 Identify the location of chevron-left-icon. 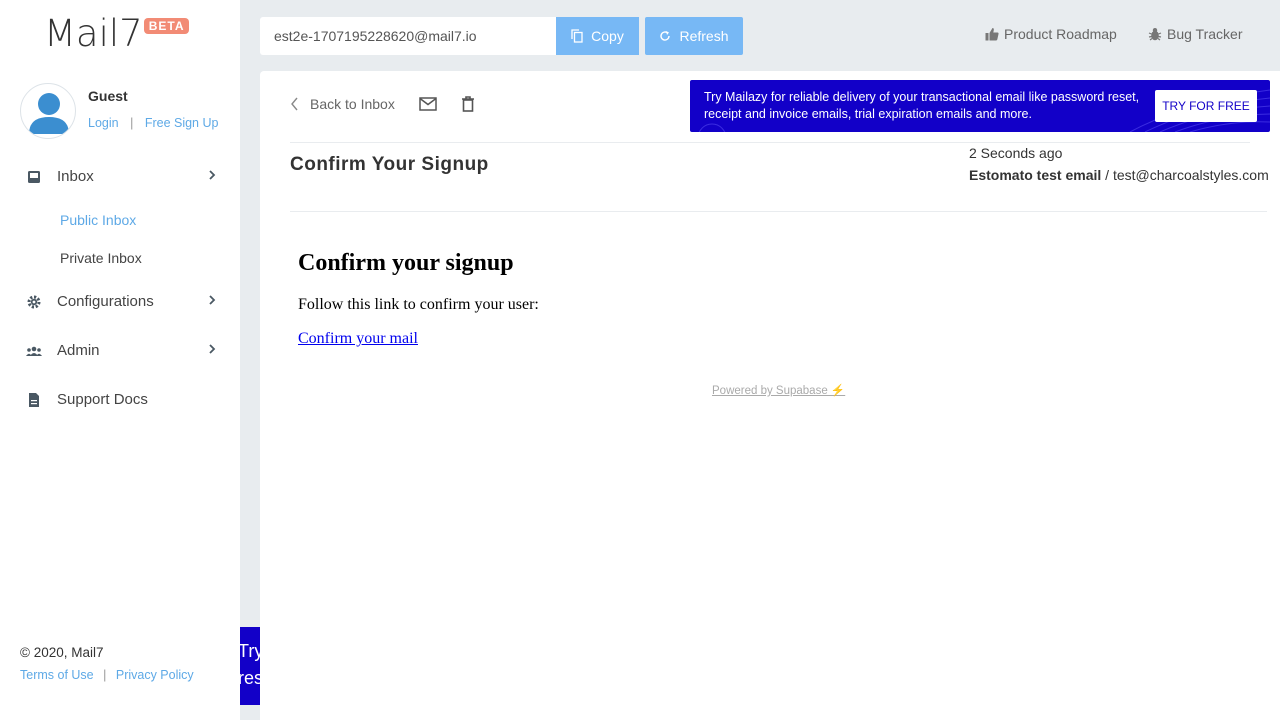
(294, 104).